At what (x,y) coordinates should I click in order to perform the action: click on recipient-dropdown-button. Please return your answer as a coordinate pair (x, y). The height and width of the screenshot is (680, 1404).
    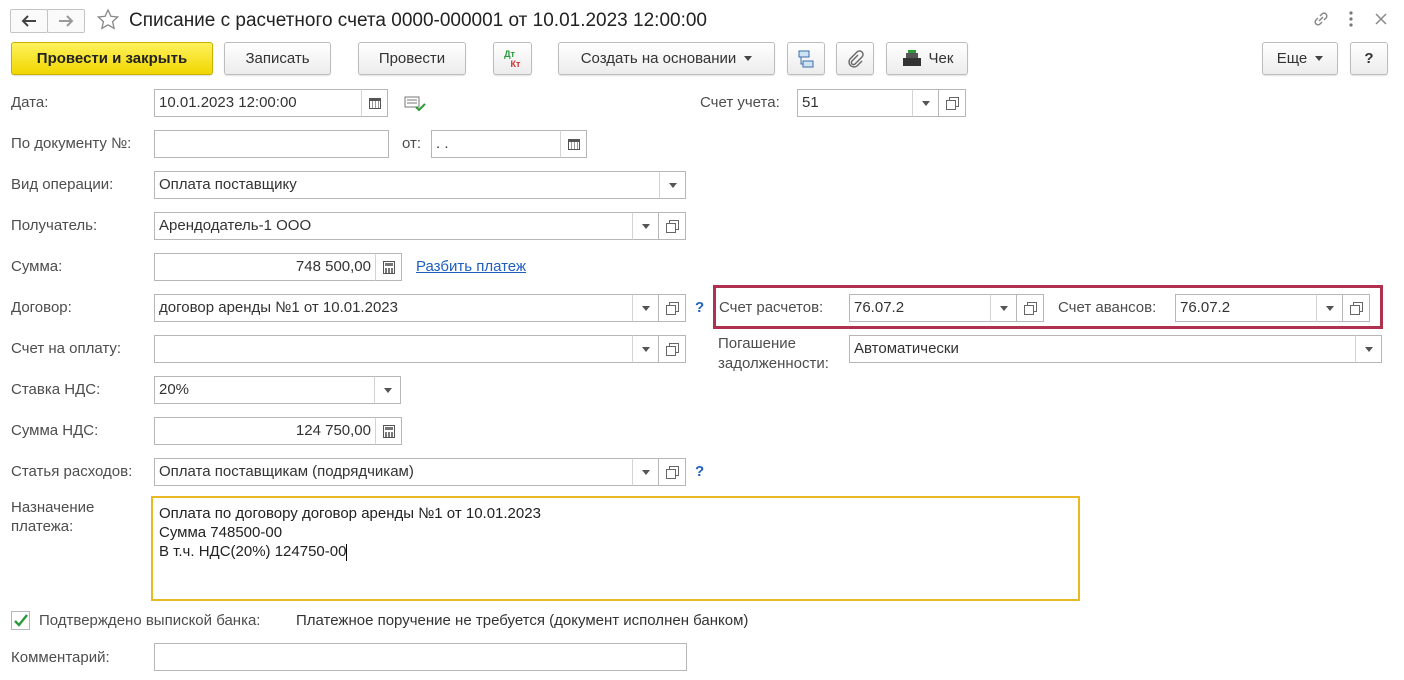
    Looking at the image, I should click on (645, 226).